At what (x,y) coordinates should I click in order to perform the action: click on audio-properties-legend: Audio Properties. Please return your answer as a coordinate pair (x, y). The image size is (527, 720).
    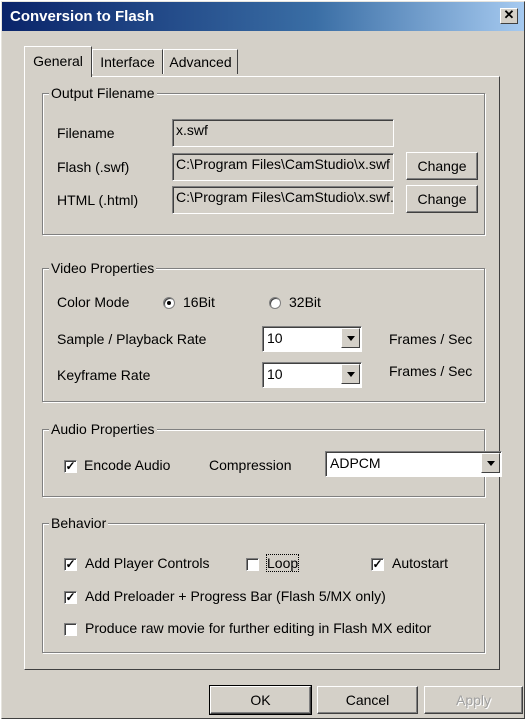
    Looking at the image, I should click on (103, 429).